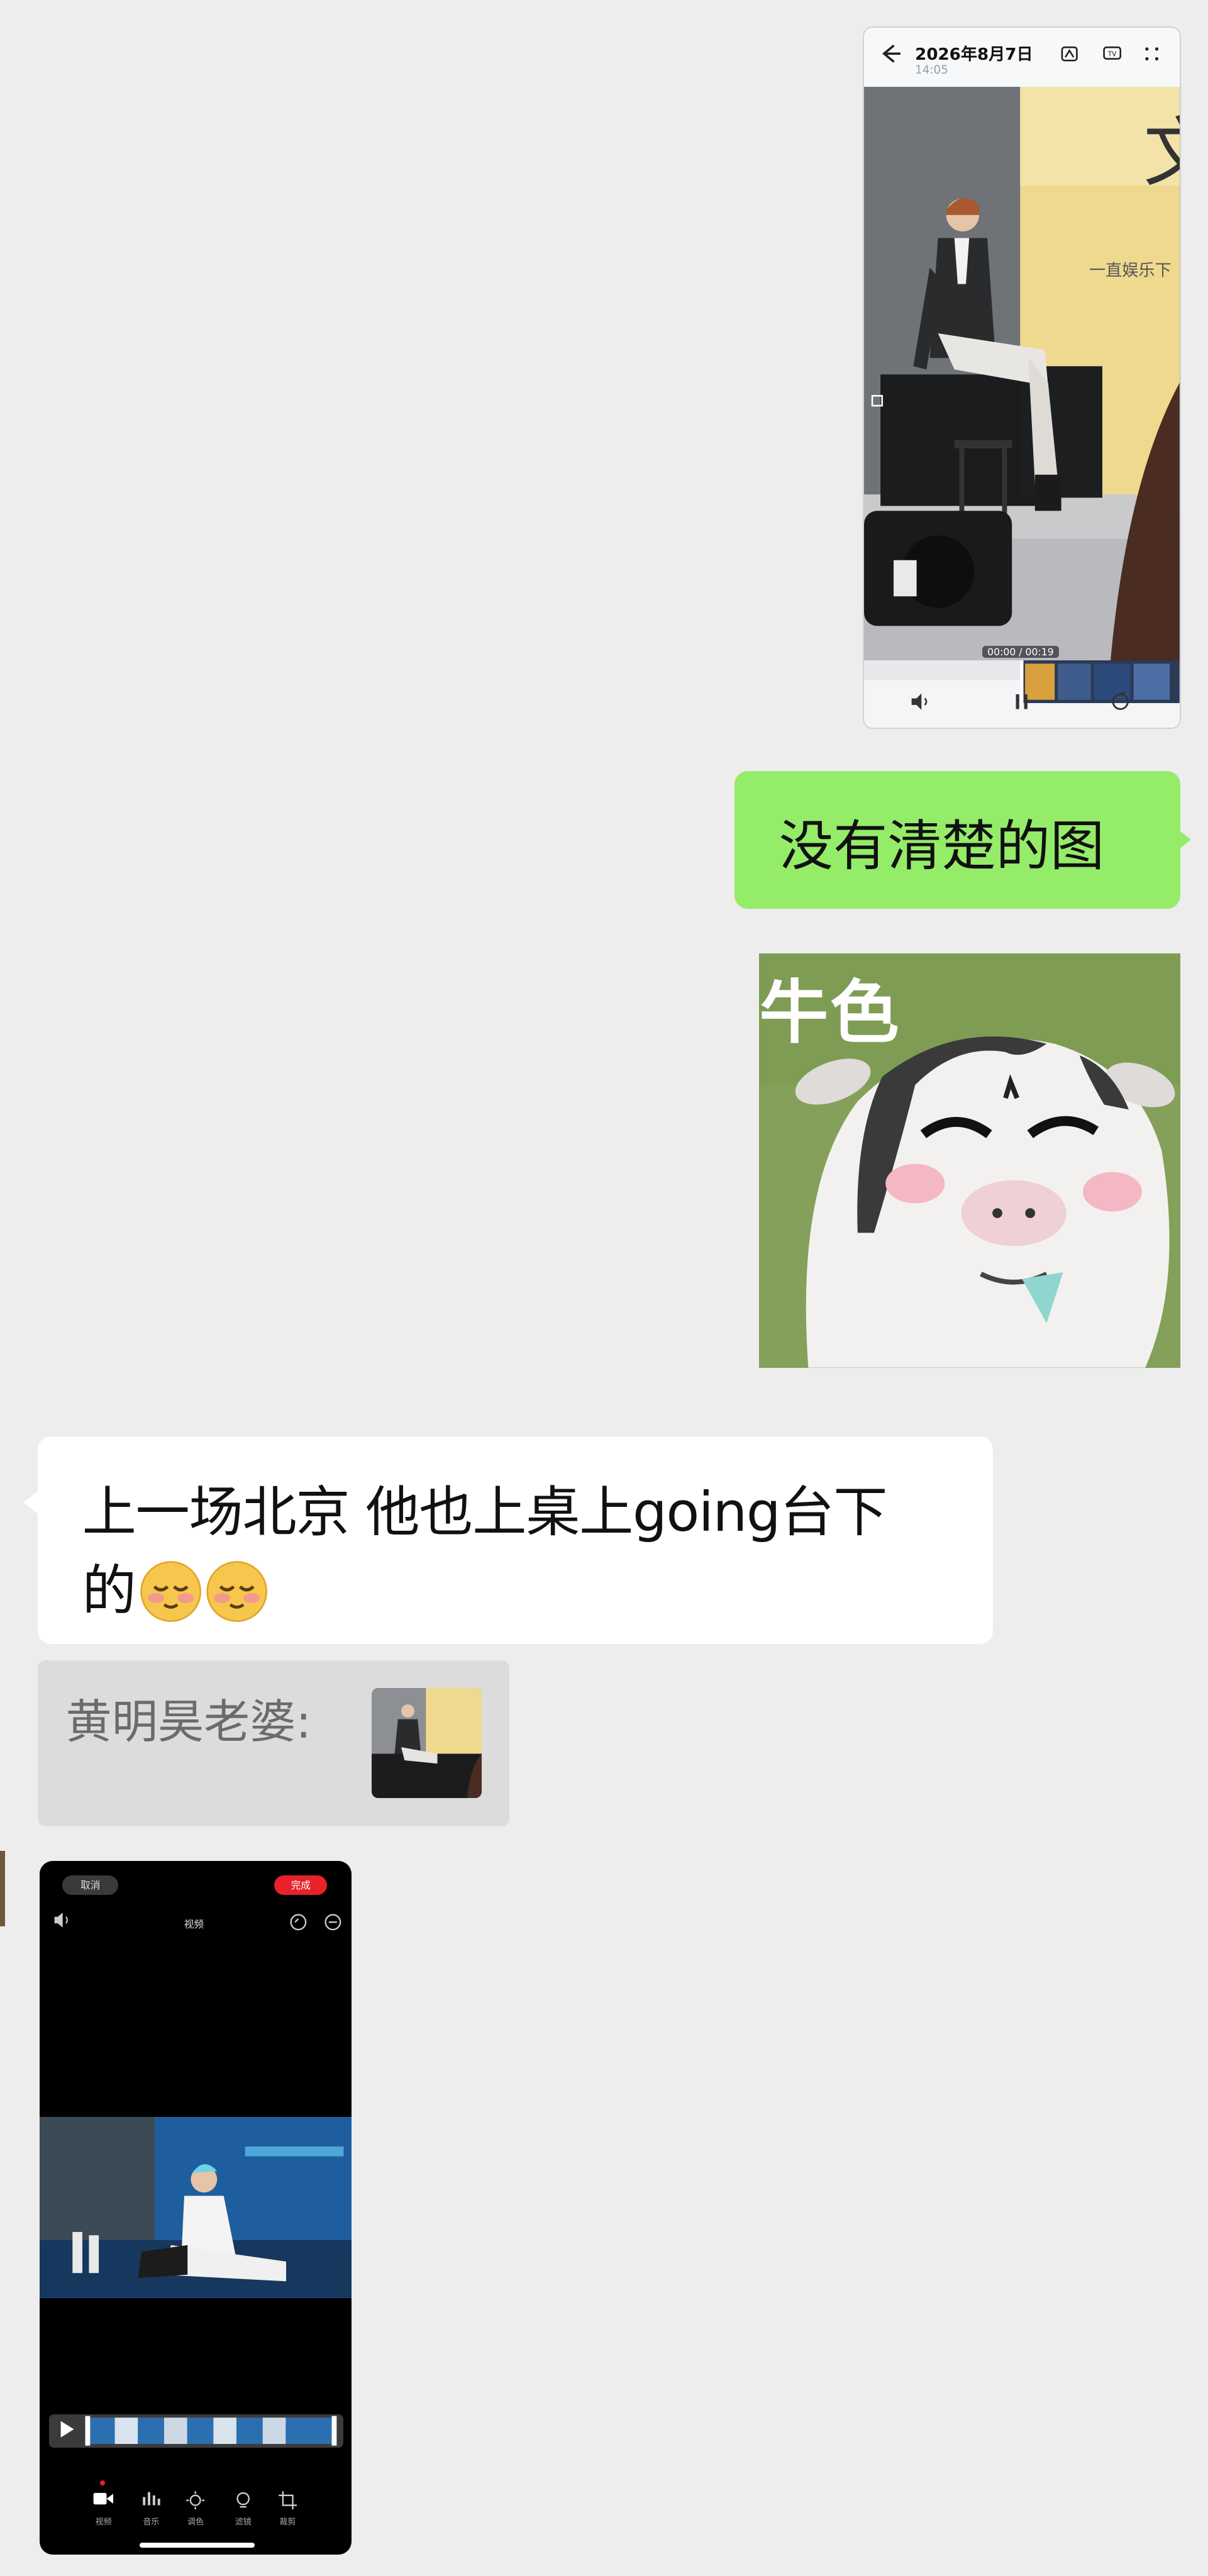 Image resolution: width=1208 pixels, height=2576 pixels. I want to click on incoming-message-line1: 上一场北京 他也上桌上going台下, so click(485, 1512).